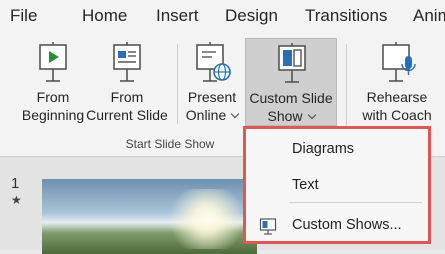 This screenshot has width=445, height=254. What do you see at coordinates (292, 63) in the screenshot?
I see `custom-slide-show-icon` at bounding box center [292, 63].